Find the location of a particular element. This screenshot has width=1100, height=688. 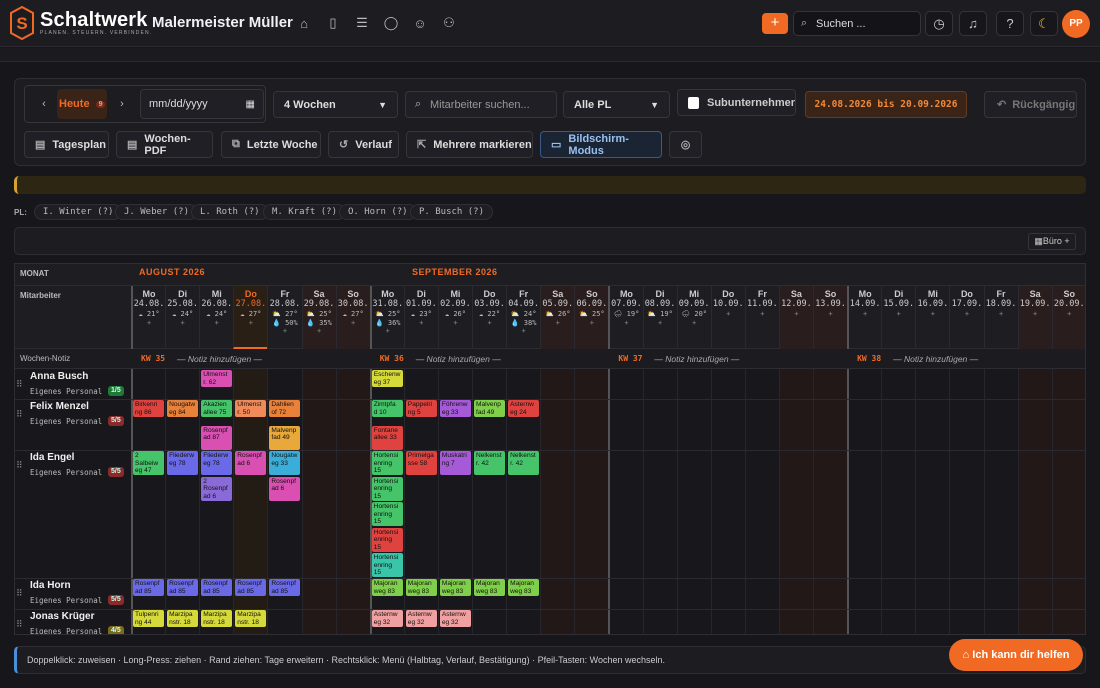

chat-icon: ◯ is located at coordinates (391, 23).